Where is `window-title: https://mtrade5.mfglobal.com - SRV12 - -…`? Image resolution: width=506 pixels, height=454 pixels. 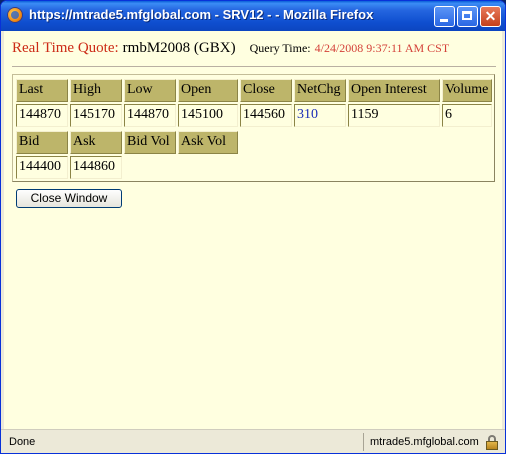
window-title: https://mtrade5.mfglobal.com - SRV12 - -… is located at coordinates (201, 14).